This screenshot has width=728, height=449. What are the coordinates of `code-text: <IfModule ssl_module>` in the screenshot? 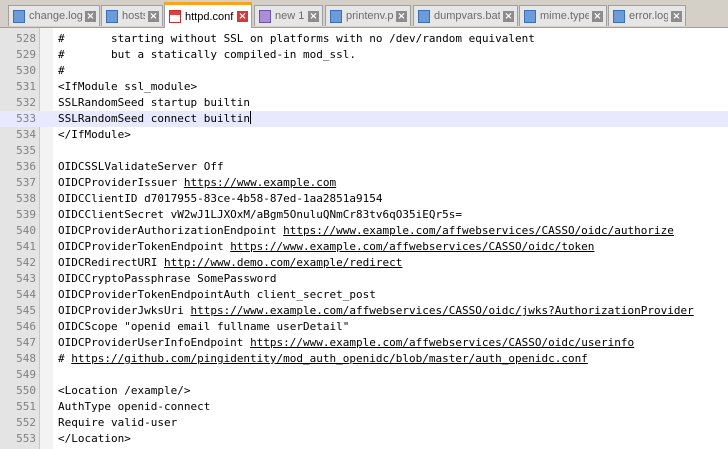 It's located at (127, 87).